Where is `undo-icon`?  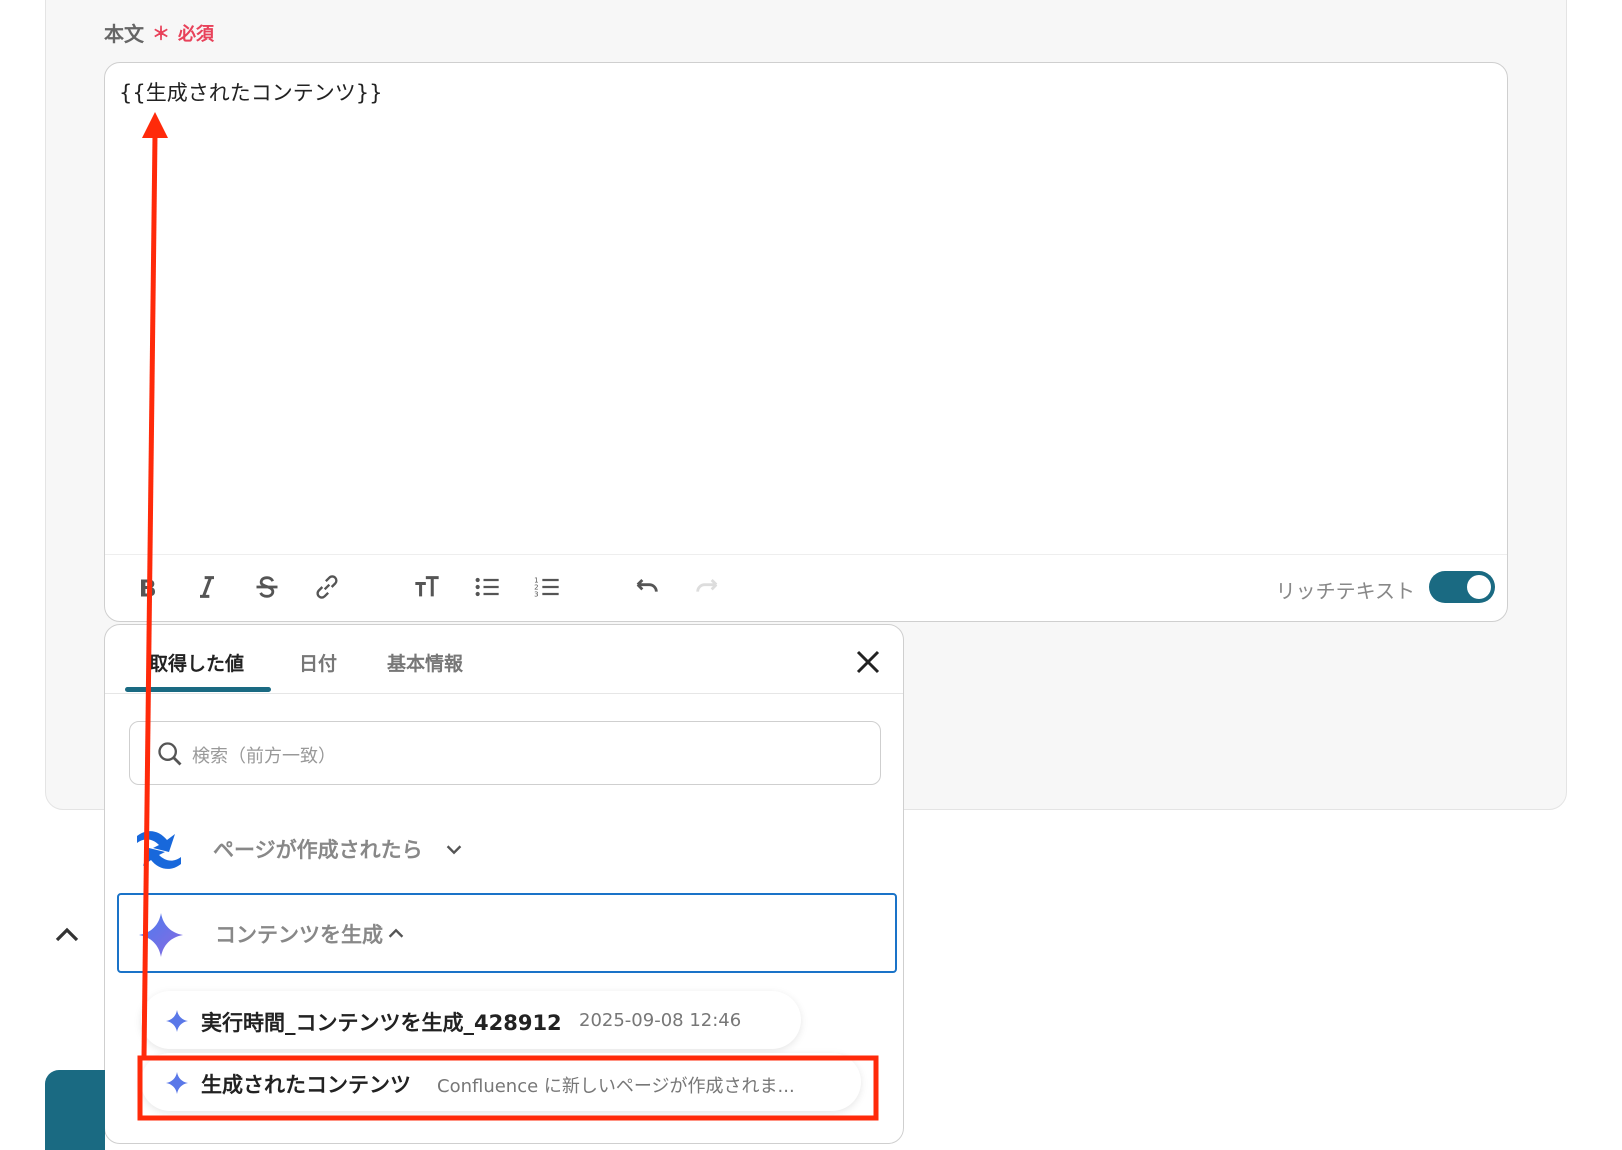
undo-icon is located at coordinates (647, 587).